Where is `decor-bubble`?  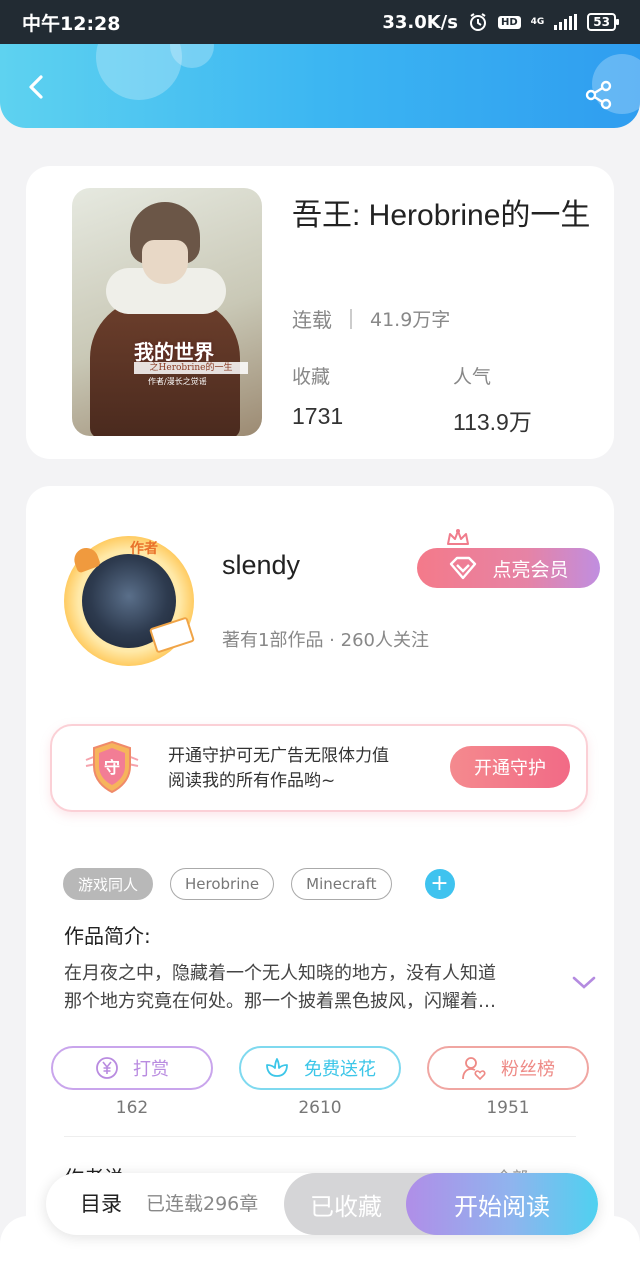
decor-bubble is located at coordinates (139, 72).